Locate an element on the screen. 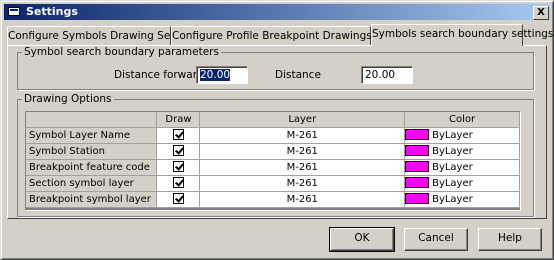 The image size is (554, 260). tab-symbols-search-boundary: Symbols search boundary settings is located at coordinates (462, 35).